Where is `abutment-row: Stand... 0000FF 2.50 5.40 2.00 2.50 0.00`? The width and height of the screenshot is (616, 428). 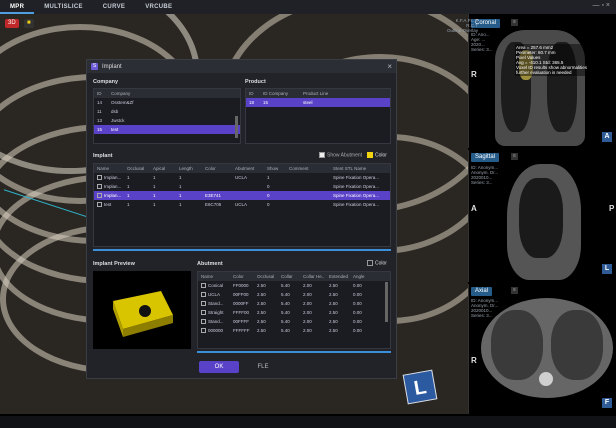
abutment-row: Stand... 0000FF 2.50 5.40 2.00 2.50 0.00 is located at coordinates (294, 303).